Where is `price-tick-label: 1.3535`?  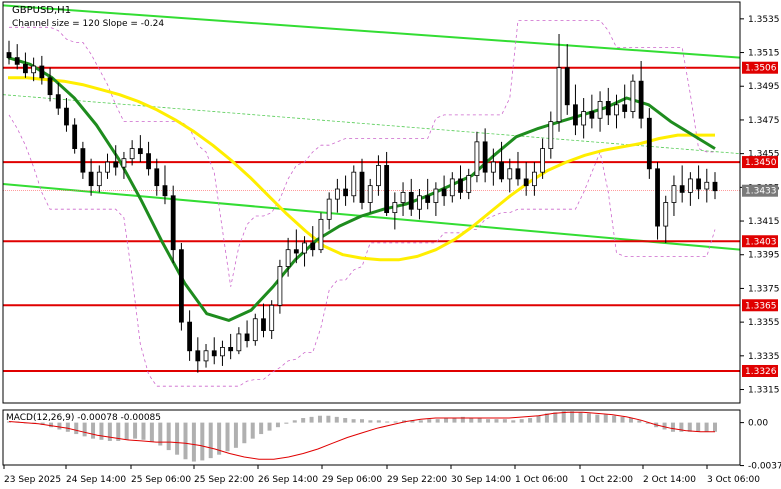 price-tick-label: 1.3535 is located at coordinates (764, 20).